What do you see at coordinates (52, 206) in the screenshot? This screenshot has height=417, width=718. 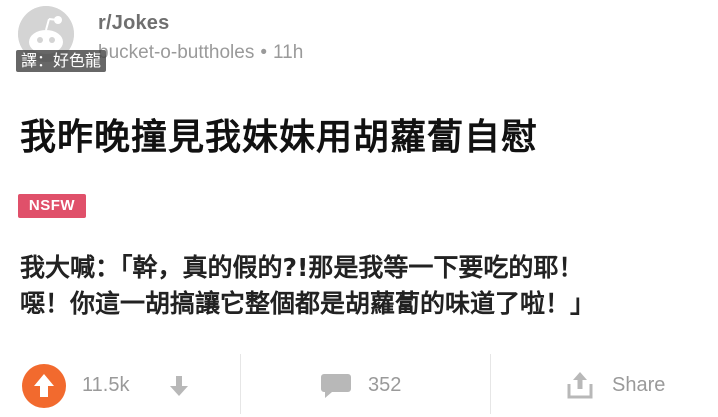 I see `nsfw-badge: NSFW` at bounding box center [52, 206].